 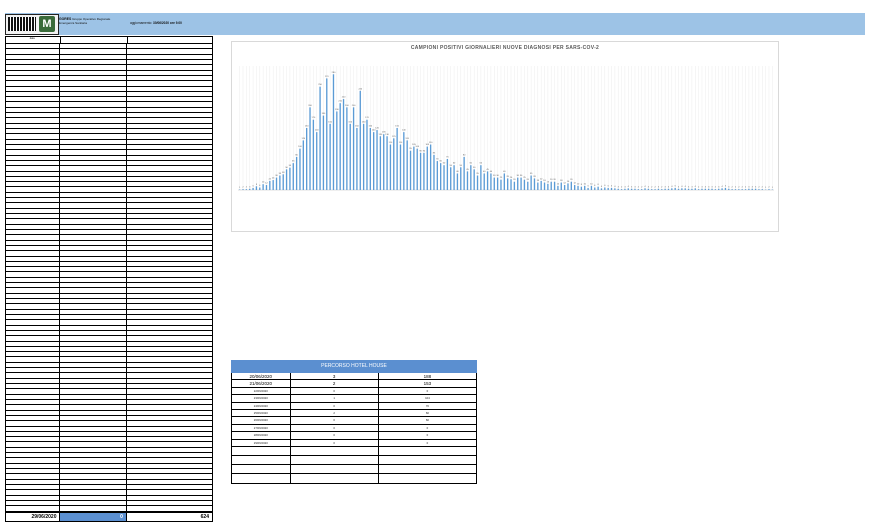 I want to click on bar-label: 200, so click(x=310, y=106).